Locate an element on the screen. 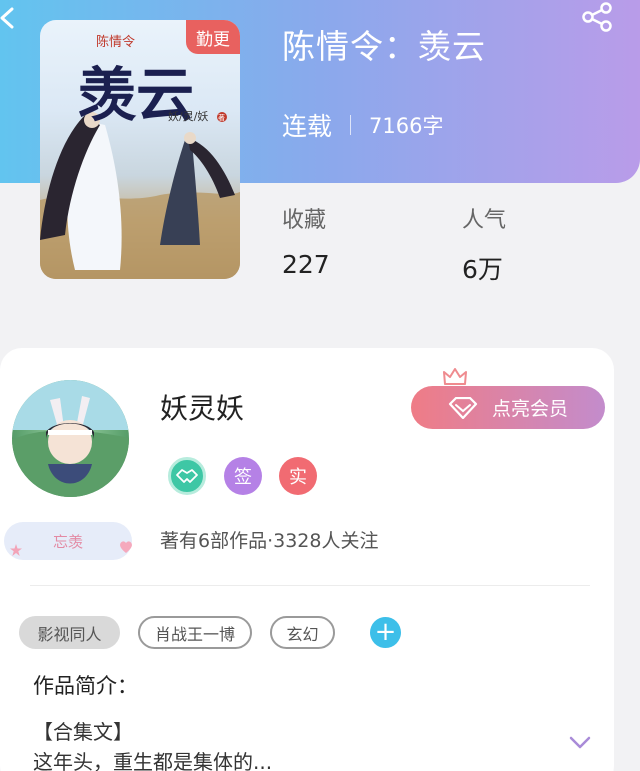  handshake-icon is located at coordinates (187, 476).